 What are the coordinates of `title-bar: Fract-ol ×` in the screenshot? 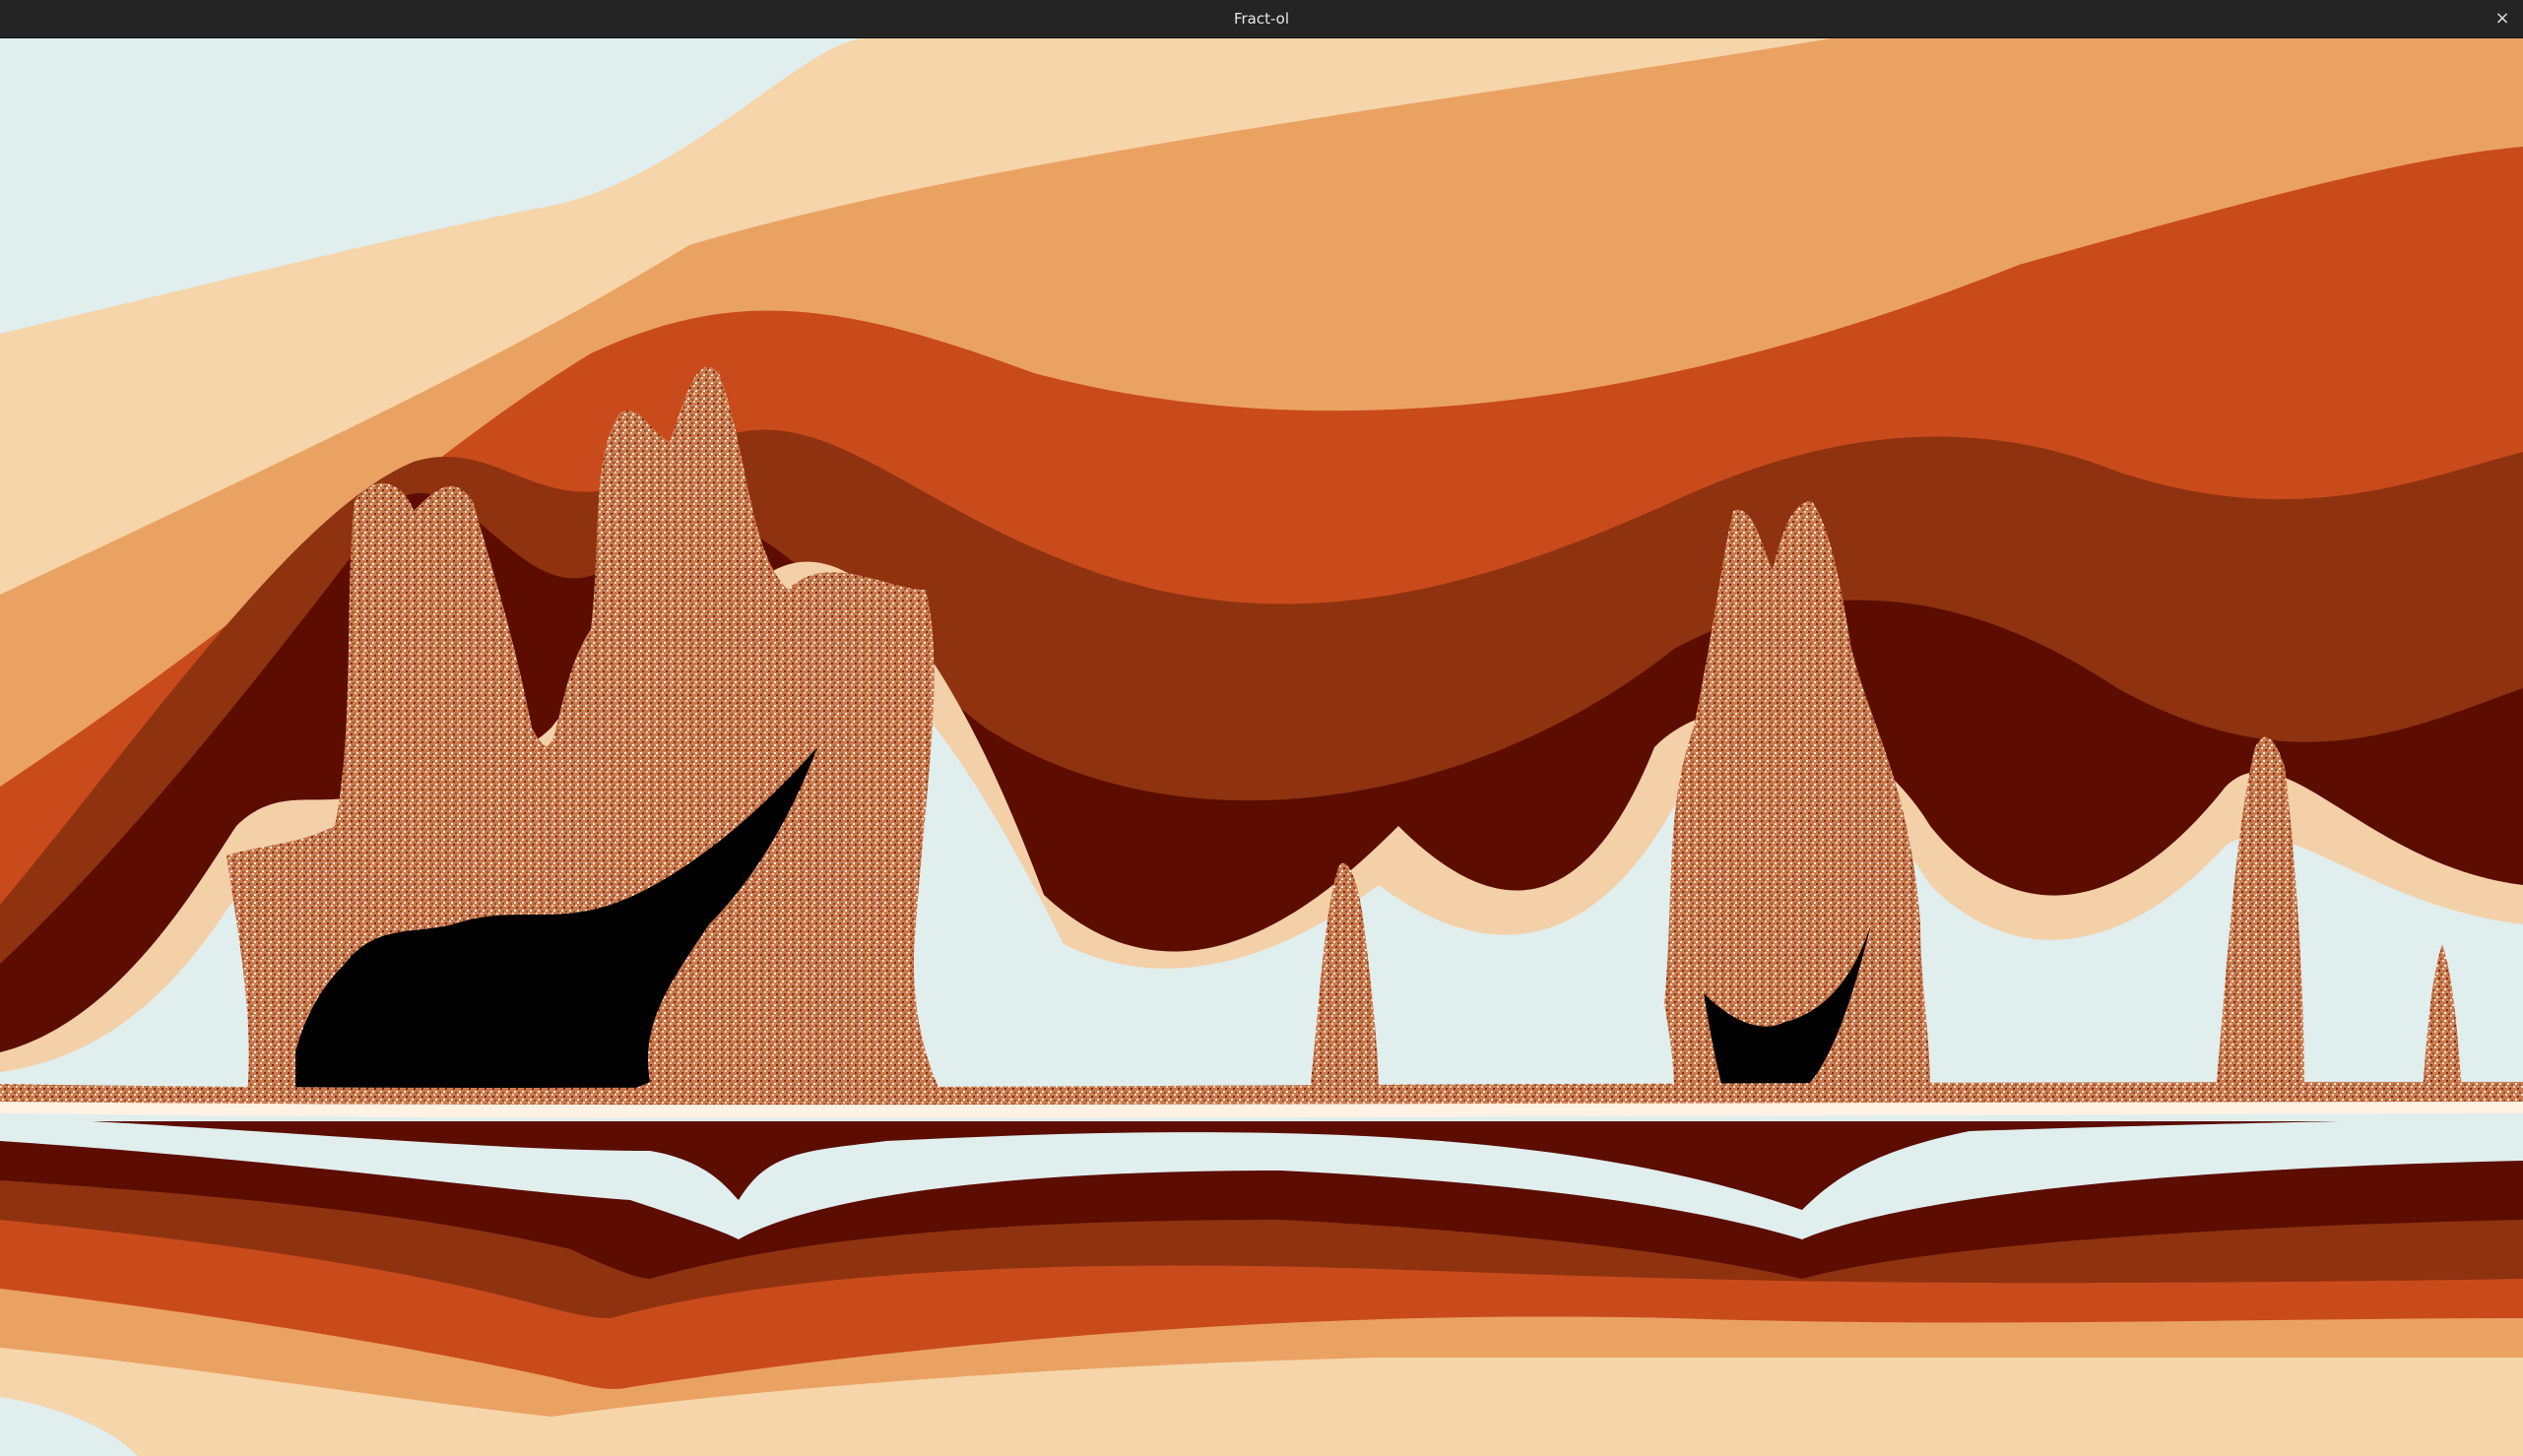 It's located at (1261, 19).